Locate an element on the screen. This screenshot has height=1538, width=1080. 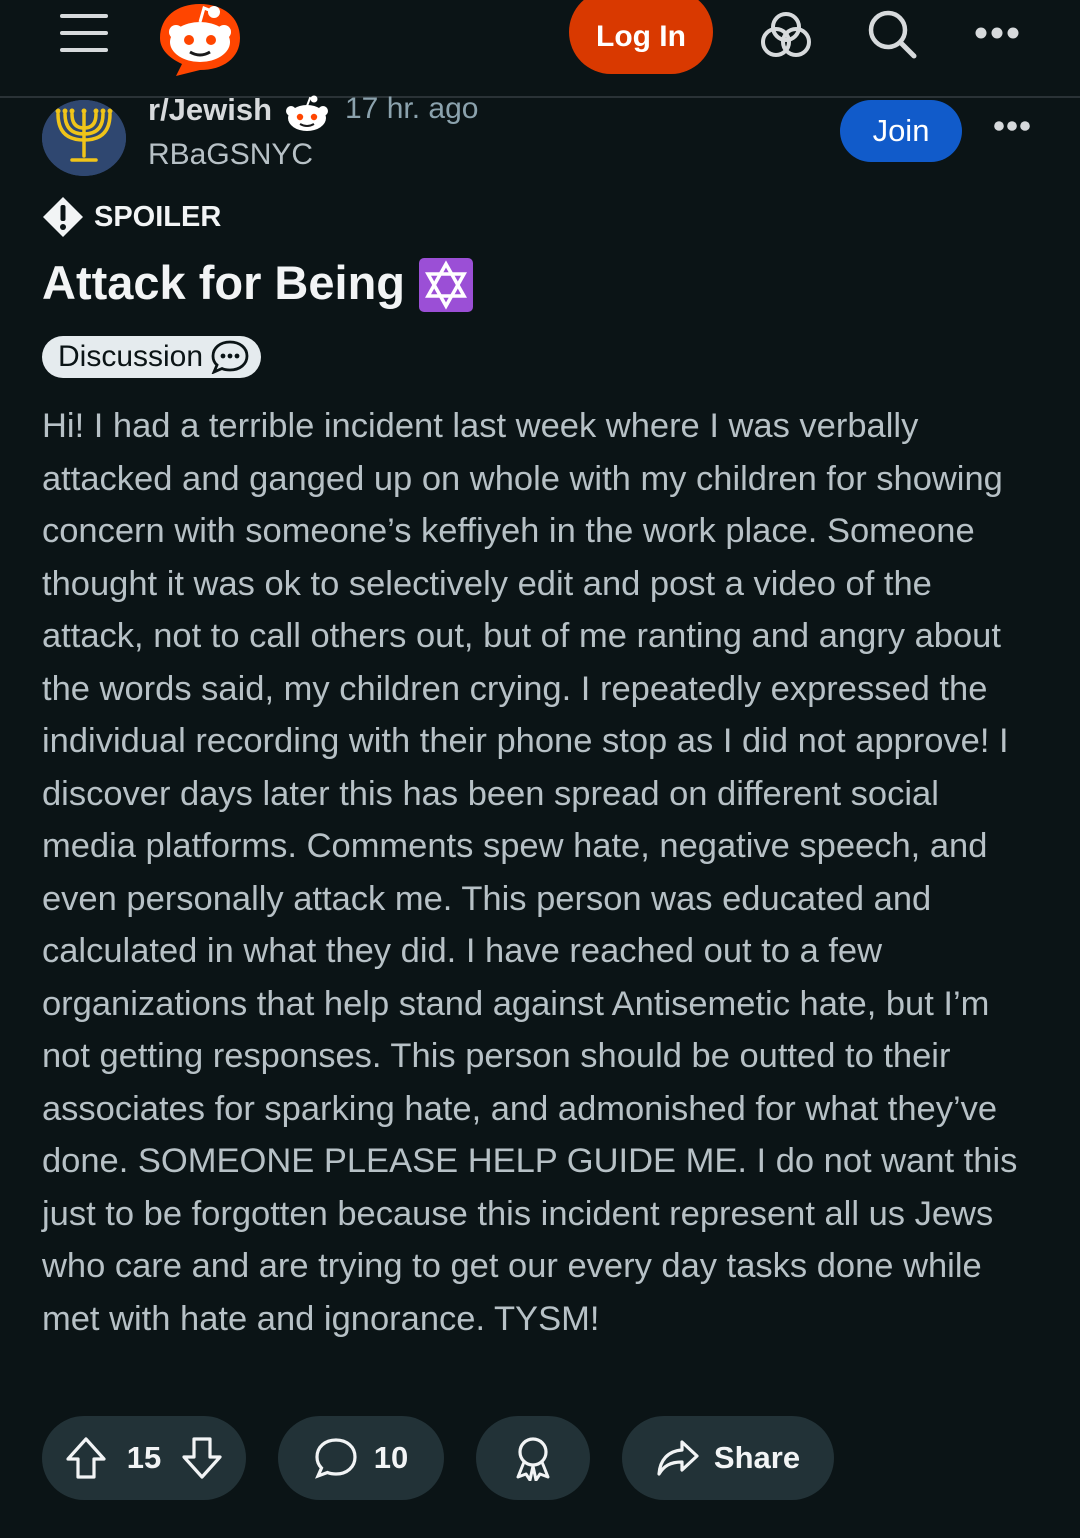
top-bar: Log In is located at coordinates (540, 49).